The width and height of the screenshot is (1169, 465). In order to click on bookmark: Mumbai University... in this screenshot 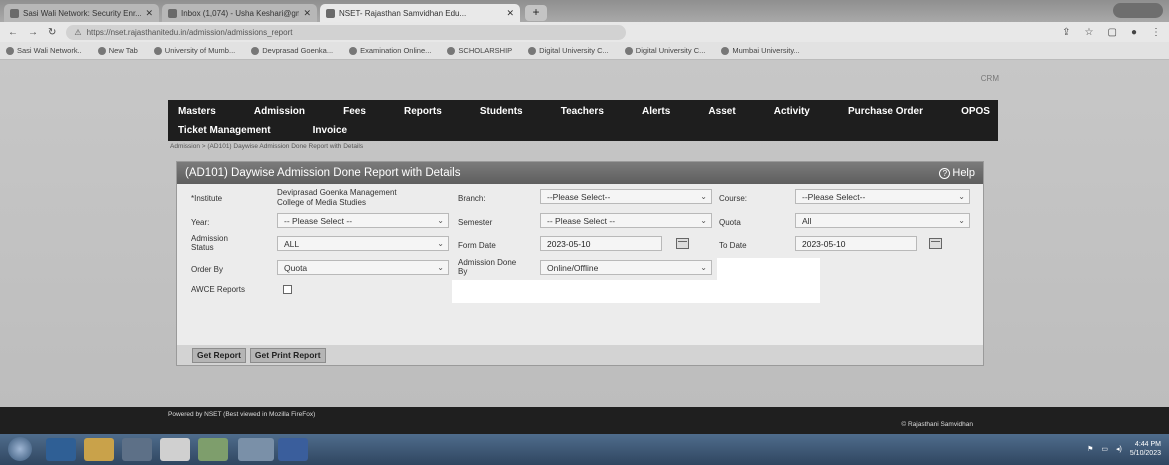, I will do `click(760, 50)`.